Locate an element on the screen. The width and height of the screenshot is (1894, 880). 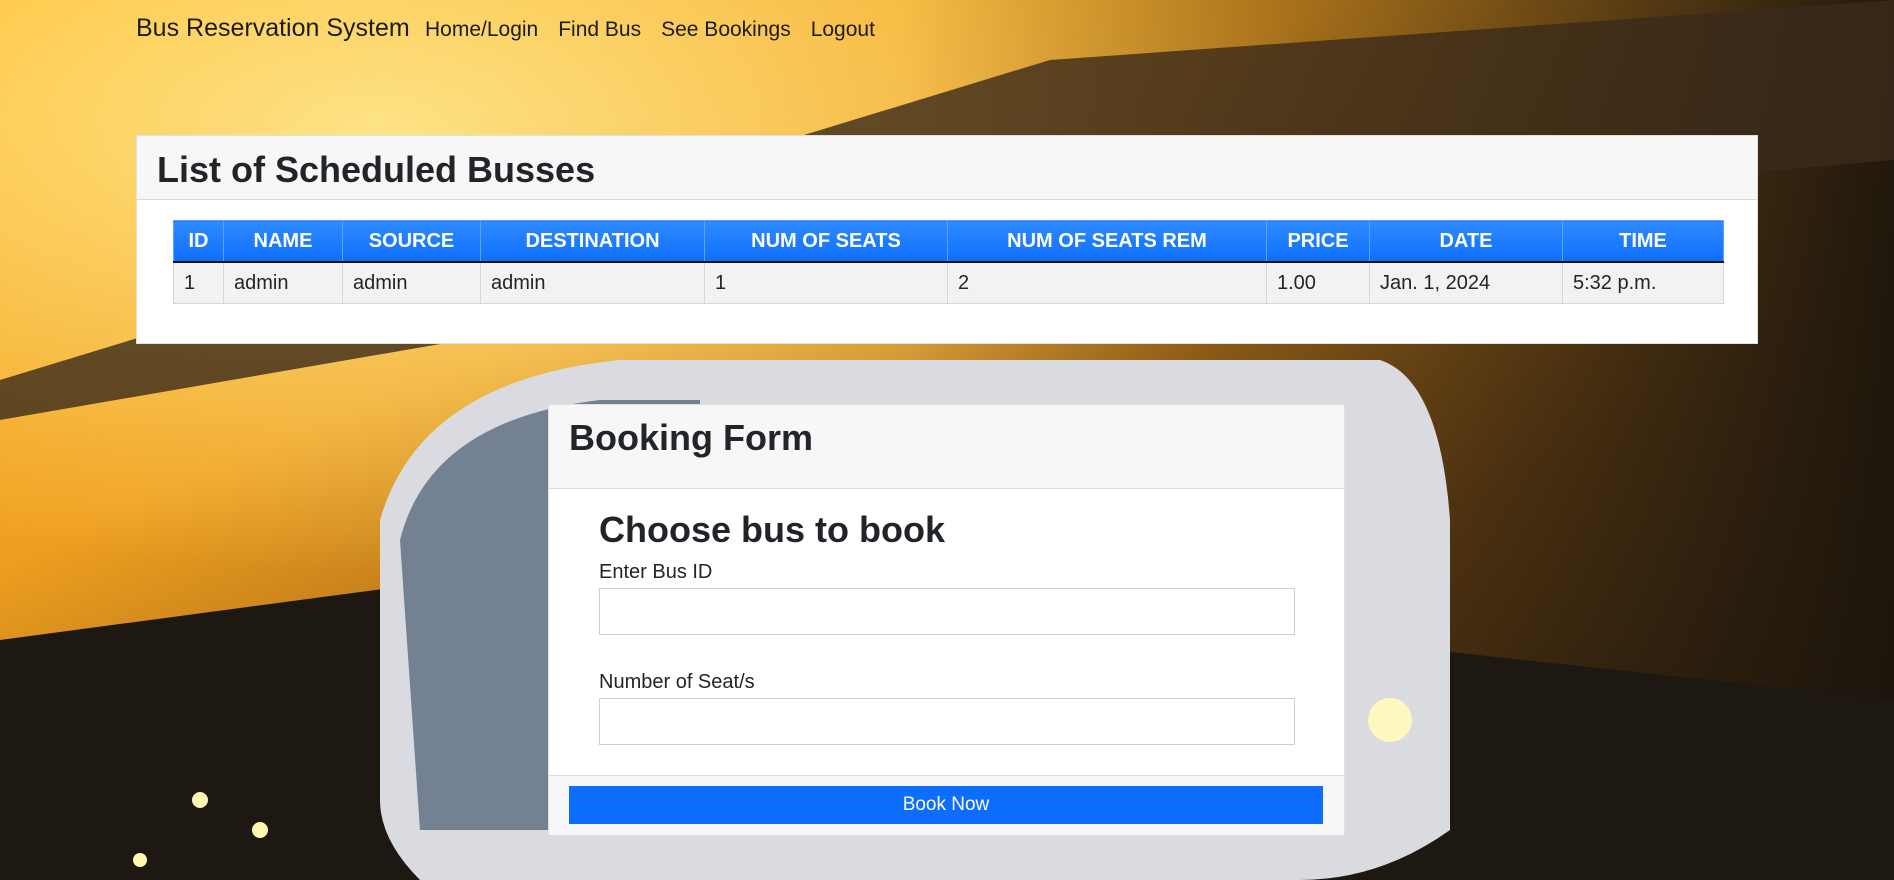
col-destination: DESTINATION is located at coordinates (592, 241).